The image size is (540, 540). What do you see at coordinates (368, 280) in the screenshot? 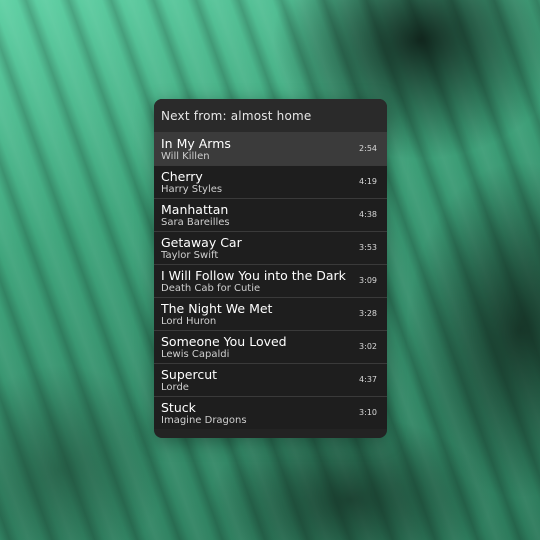
I see `track-duration: 3:09` at bounding box center [368, 280].